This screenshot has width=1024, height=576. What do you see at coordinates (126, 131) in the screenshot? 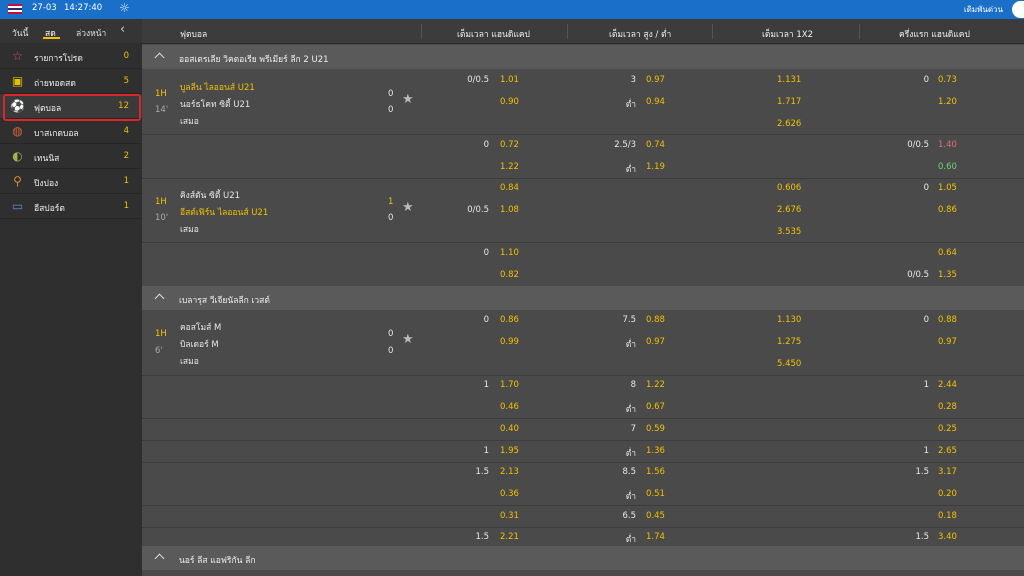
I see `sidebar-item-count: 4` at bounding box center [126, 131].